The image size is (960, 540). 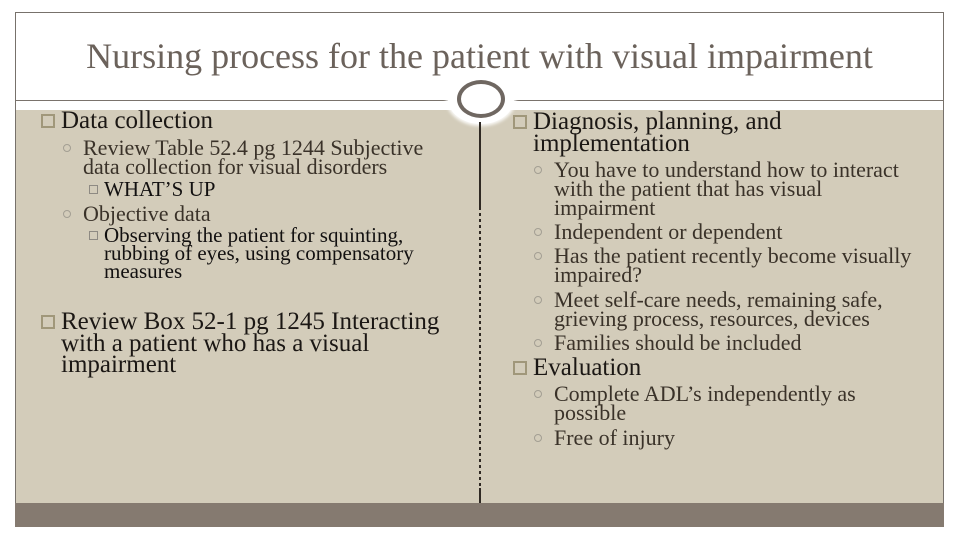 I want to click on list-item-text: Objective data, so click(x=147, y=213).